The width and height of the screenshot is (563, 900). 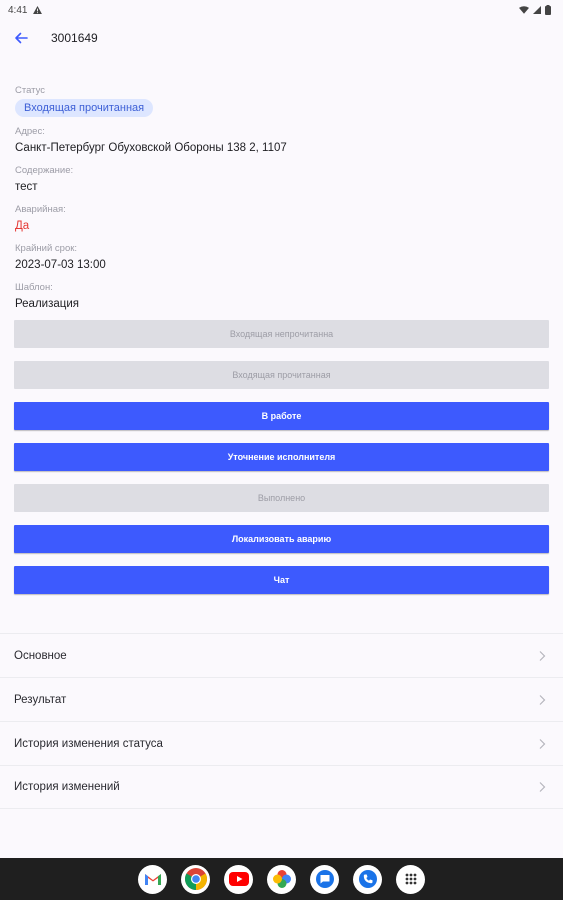 I want to click on app-dock, so click(x=281, y=879).